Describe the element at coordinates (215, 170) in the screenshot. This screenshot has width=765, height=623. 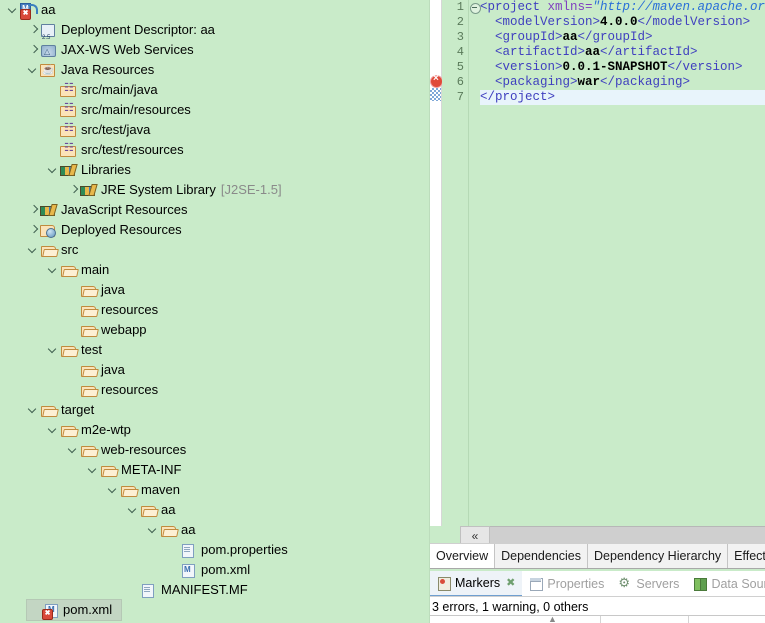
I see `tree-item-libraries: Libraries` at that location.